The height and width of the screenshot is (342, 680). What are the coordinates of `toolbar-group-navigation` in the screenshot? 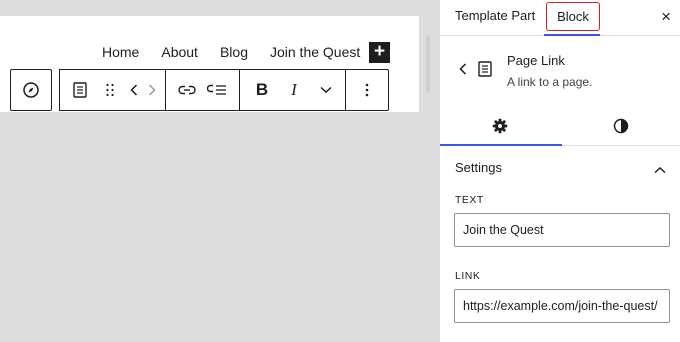 It's located at (31, 90).